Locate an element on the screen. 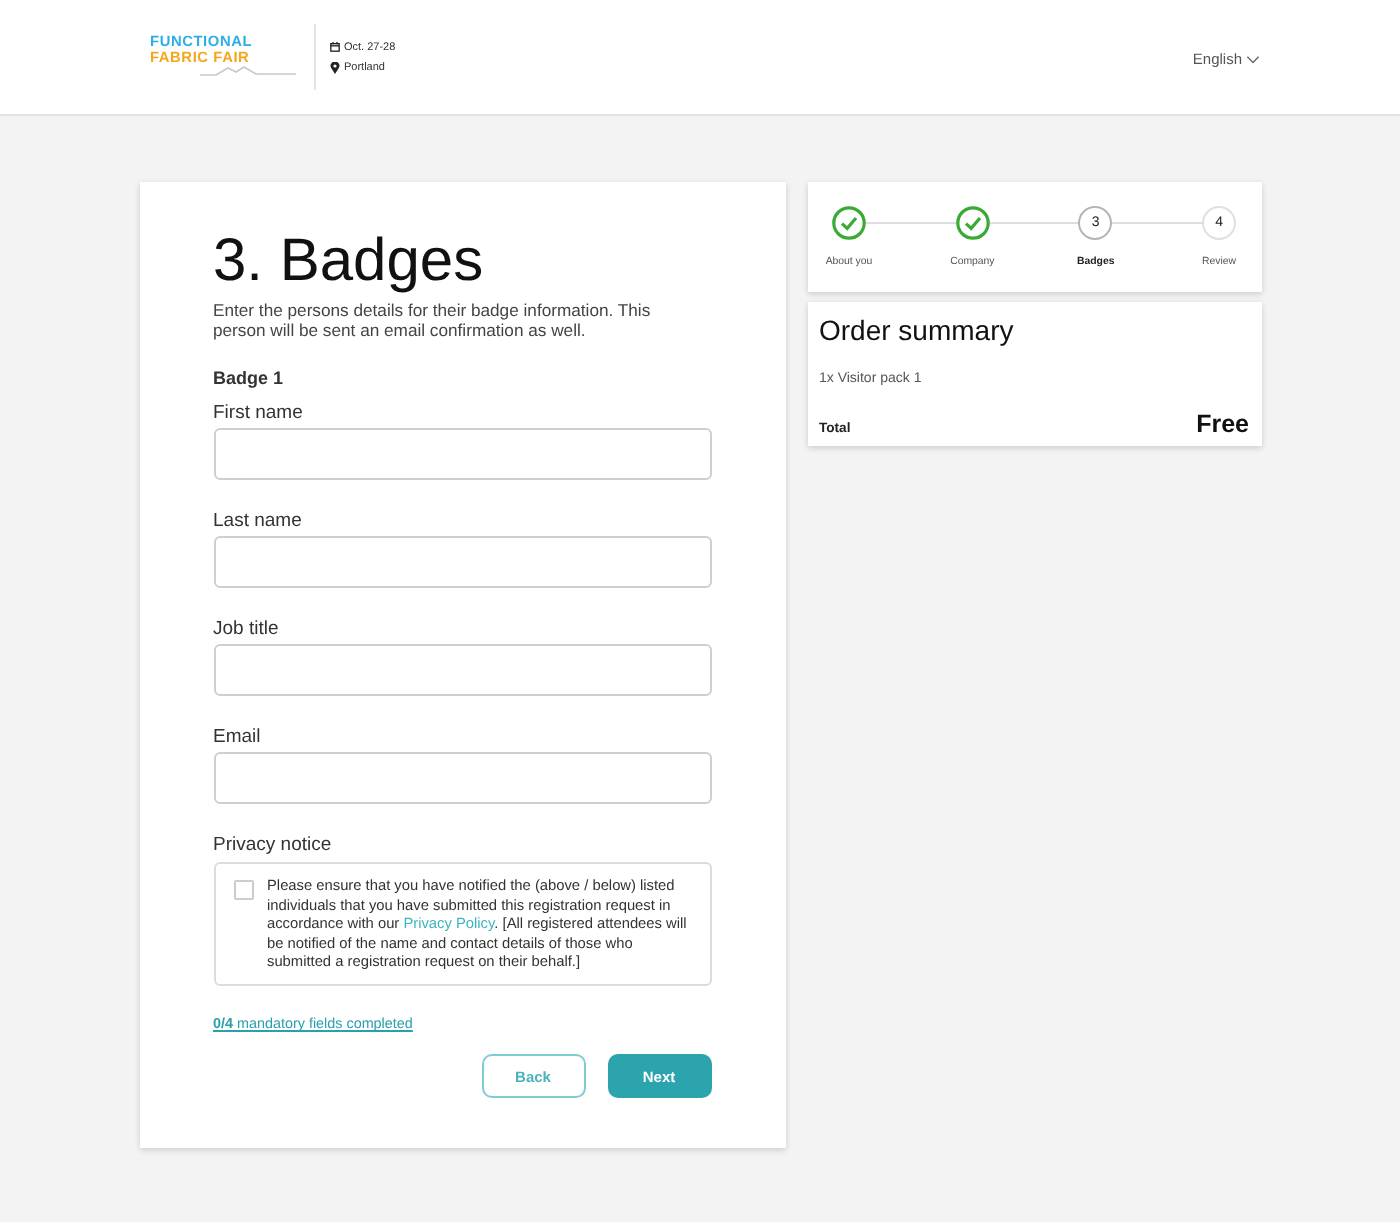 The image size is (1400, 1222). field-label: Job title is located at coordinates (247, 628).